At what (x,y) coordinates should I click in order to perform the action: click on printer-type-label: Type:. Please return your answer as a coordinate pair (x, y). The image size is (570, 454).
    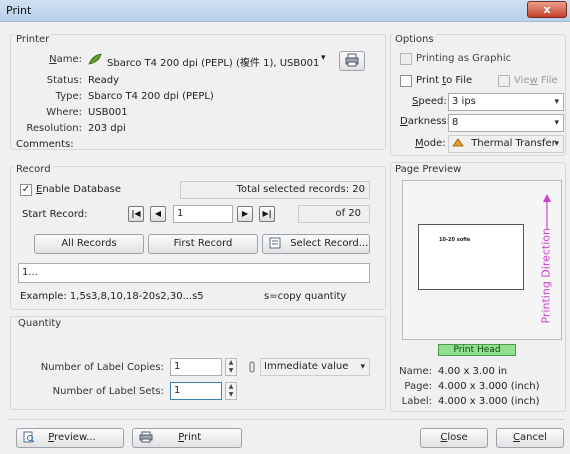
    Looking at the image, I should click on (68, 96).